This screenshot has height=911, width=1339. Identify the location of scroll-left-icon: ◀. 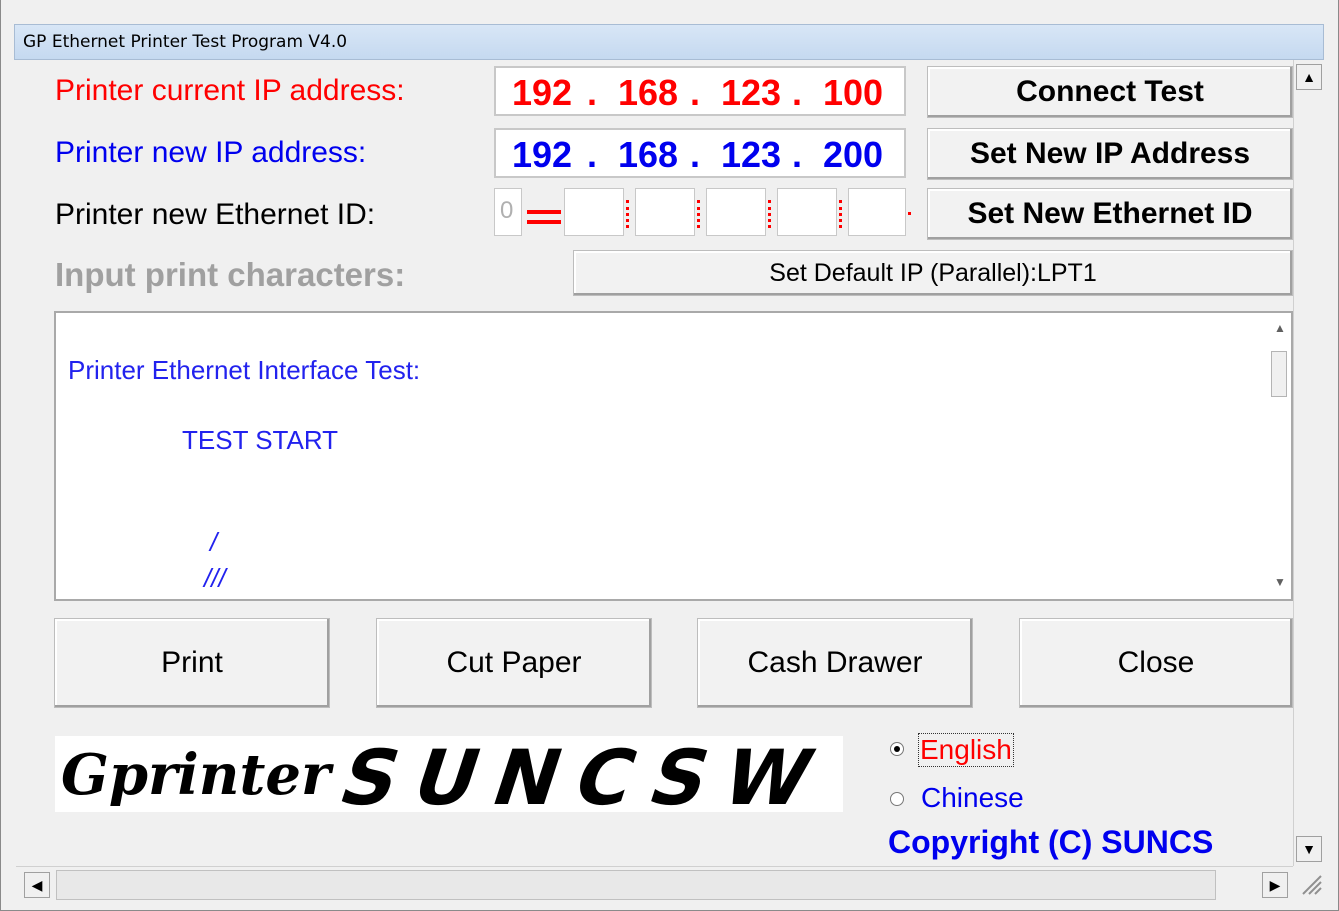
(37, 885).